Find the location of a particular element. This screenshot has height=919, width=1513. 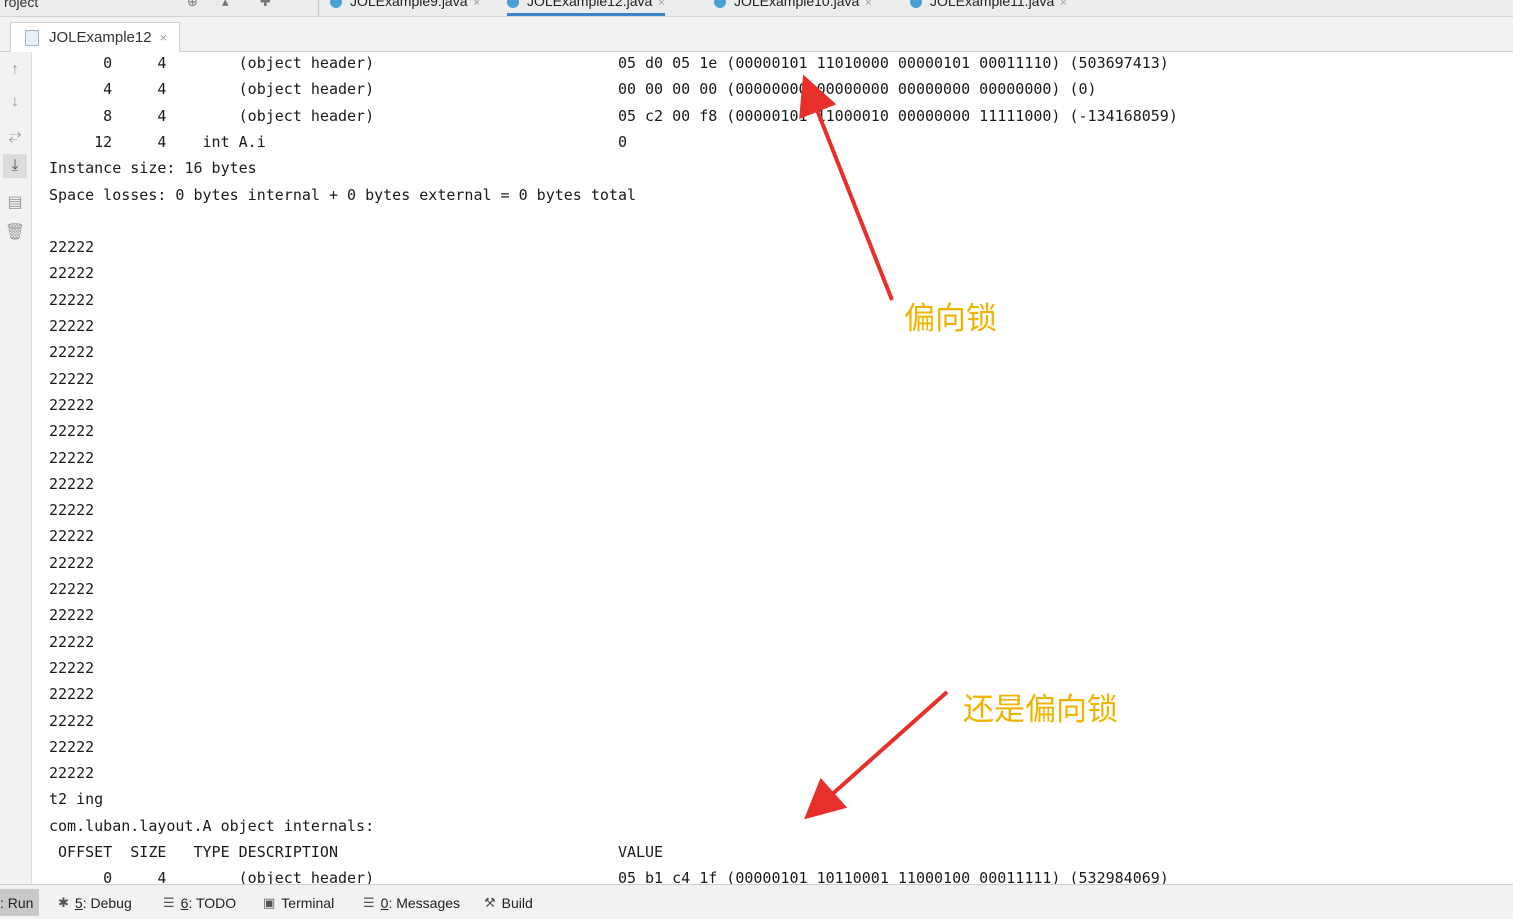

hammer-icon: ⚒ is located at coordinates (490, 902).